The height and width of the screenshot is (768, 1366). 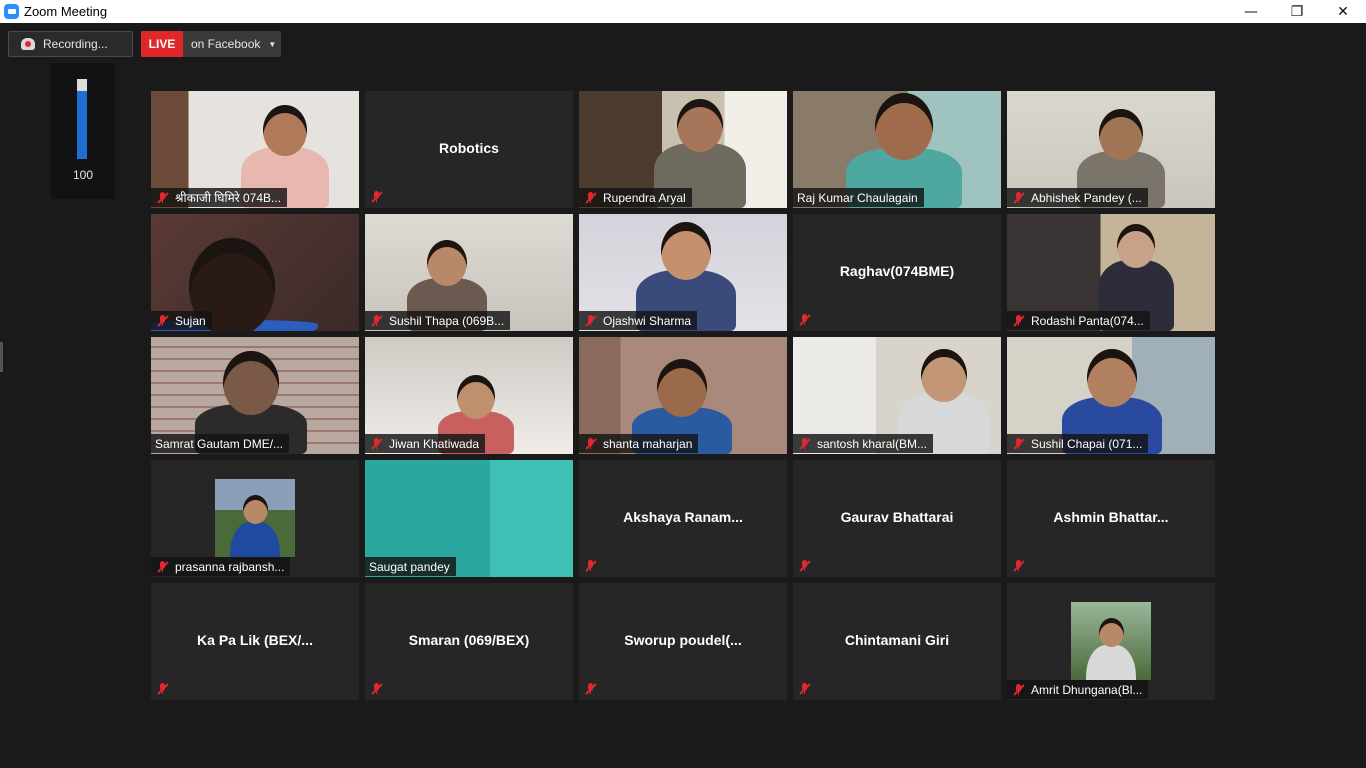 I want to click on volume-value: 100, so click(x=83, y=175).